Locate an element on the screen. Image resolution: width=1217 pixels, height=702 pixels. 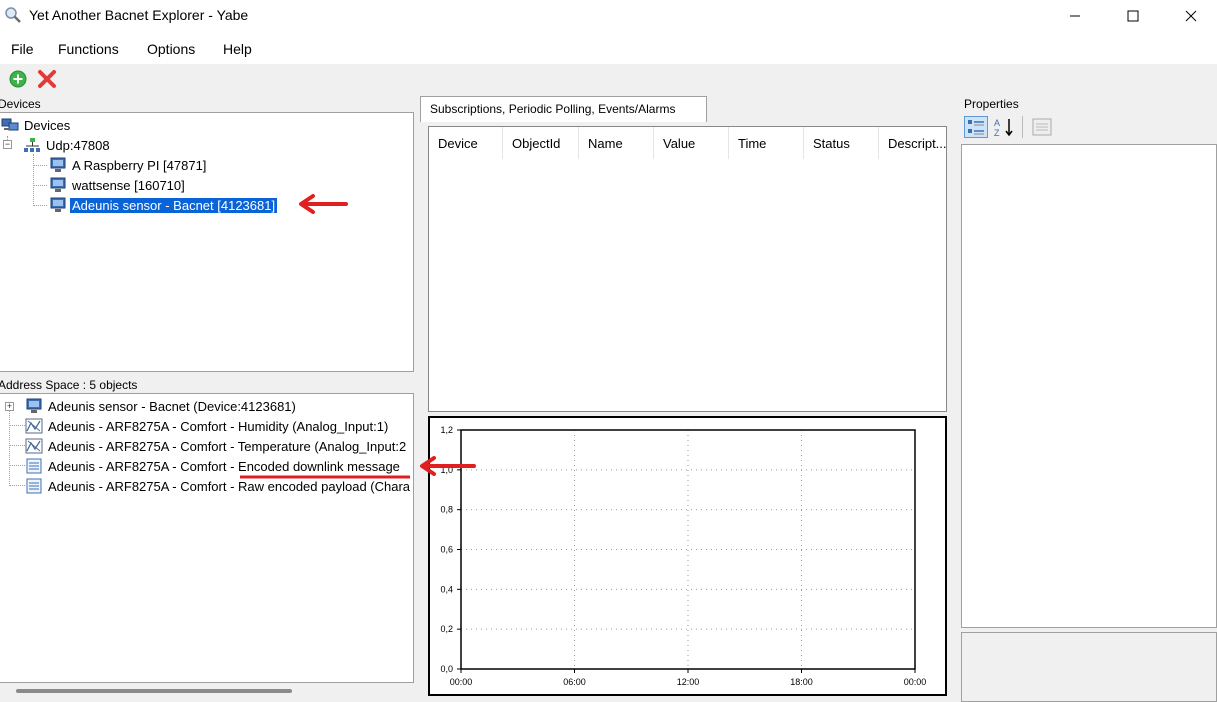
annotation-arrow-device is located at coordinates (323, 204).